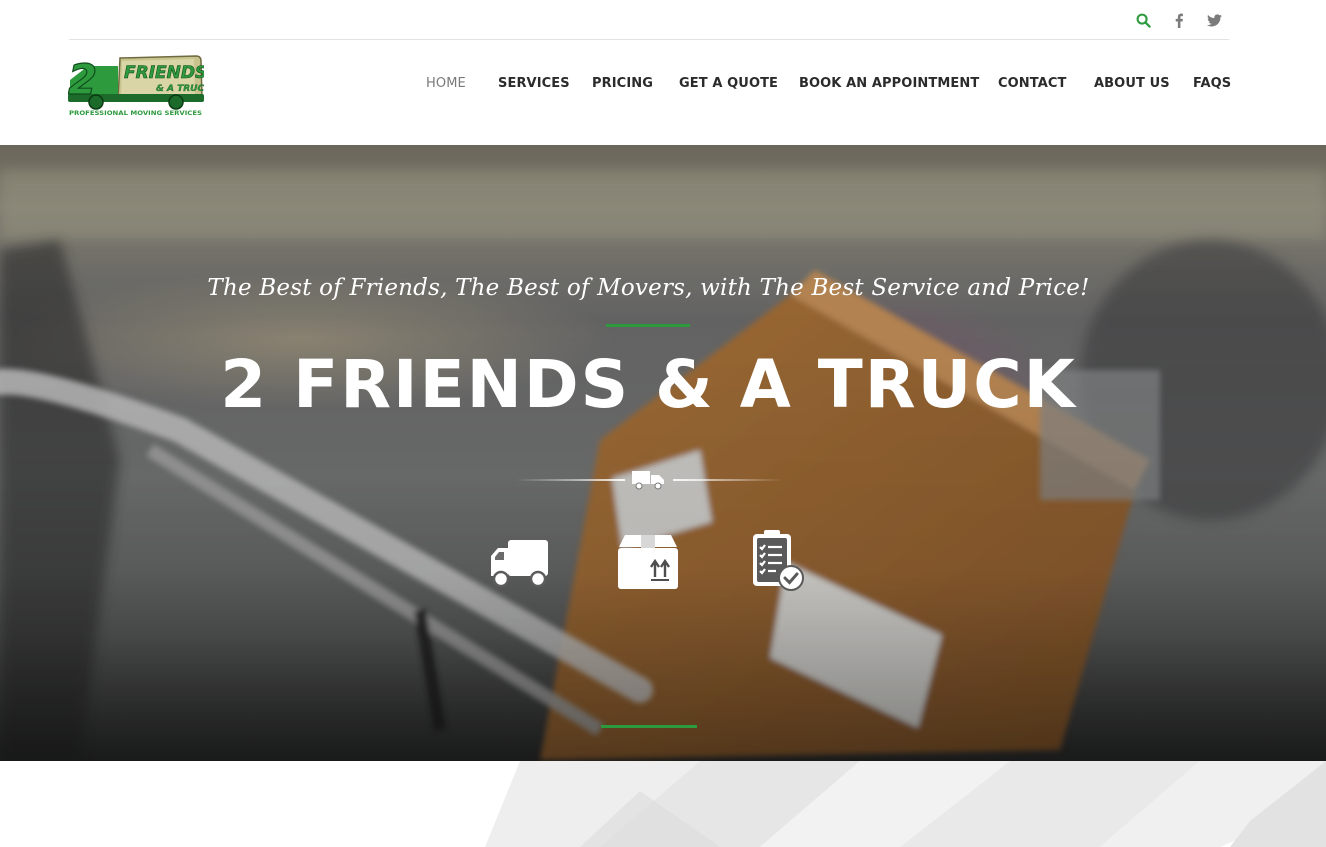 Image resolution: width=1326 pixels, height=847 pixels. I want to click on geometric-pattern, so click(905, 804).